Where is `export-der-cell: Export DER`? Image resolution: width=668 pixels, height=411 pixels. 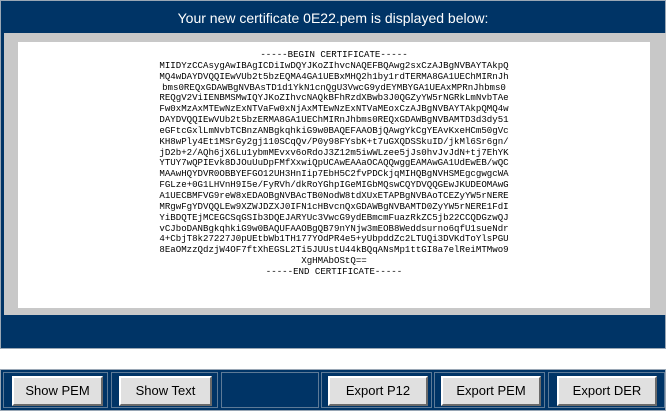 export-der-cell: Export DER is located at coordinates (606, 390).